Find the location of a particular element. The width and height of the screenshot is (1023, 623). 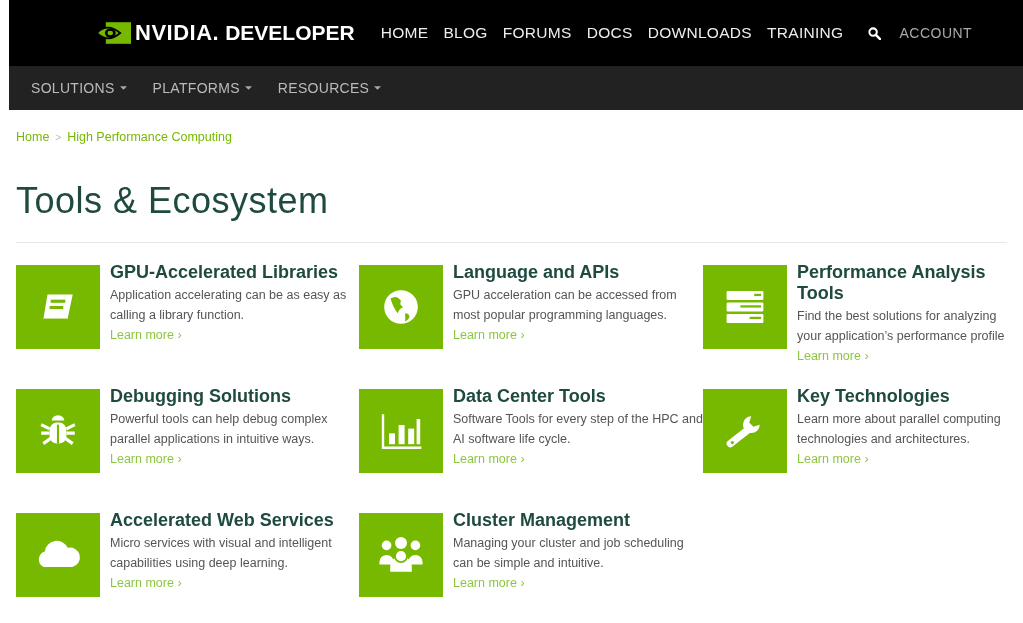

page-title: Tools & Ecosystem is located at coordinates (173, 201).